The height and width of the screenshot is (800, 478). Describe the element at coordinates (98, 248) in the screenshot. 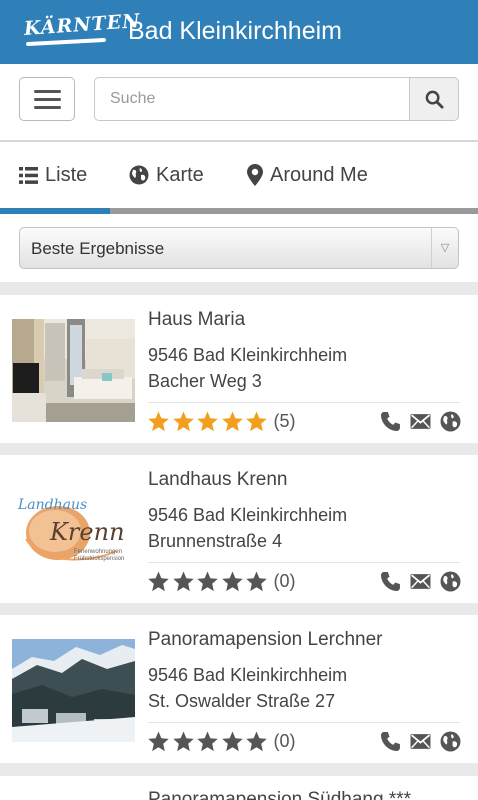

I see `sort-selected-value: Beste Ergebnisse` at that location.